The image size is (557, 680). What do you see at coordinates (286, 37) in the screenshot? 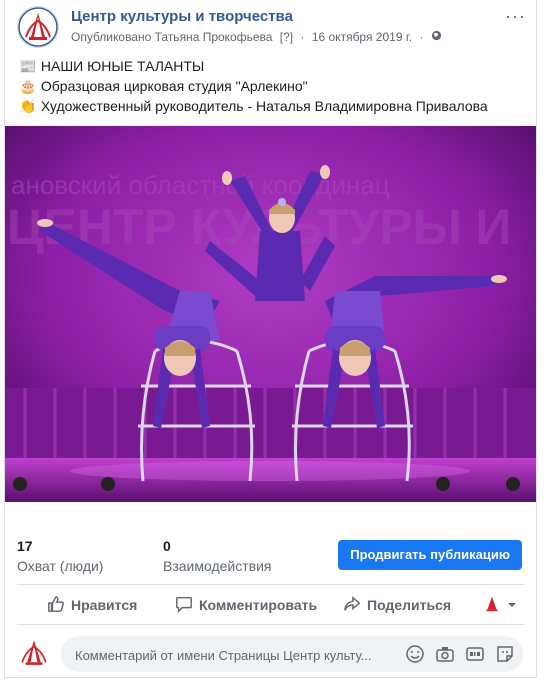
I see `help-icon: [?]` at bounding box center [286, 37].